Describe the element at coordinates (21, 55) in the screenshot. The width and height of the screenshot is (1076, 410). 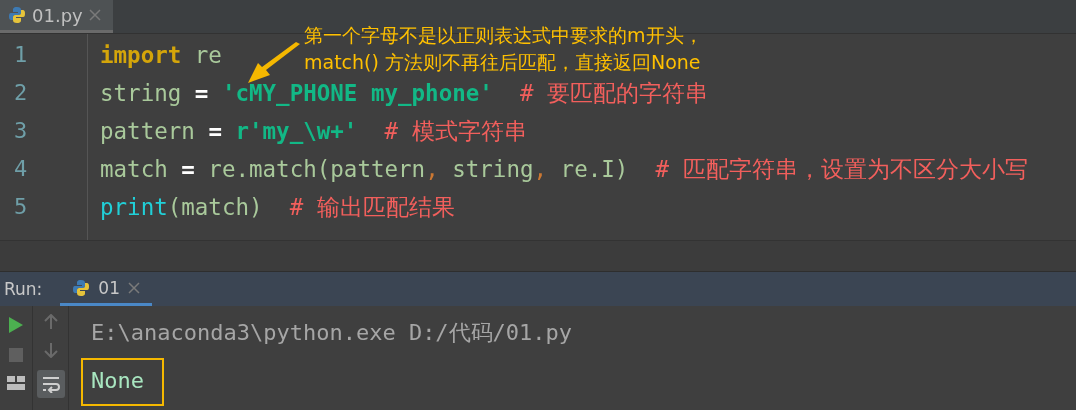
I see `line-number: 1` at that location.